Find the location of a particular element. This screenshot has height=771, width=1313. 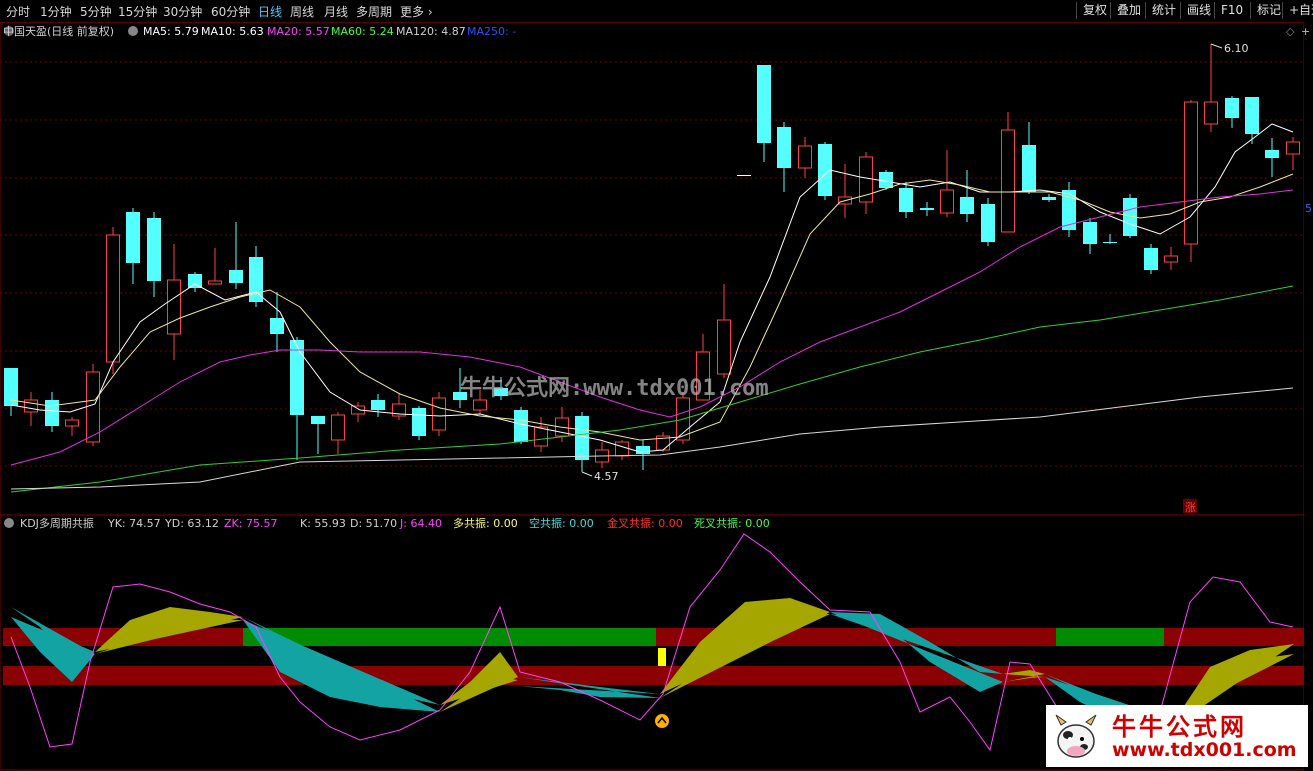

indicator-value-7: 空共振: 0.00 is located at coordinates (561, 523).